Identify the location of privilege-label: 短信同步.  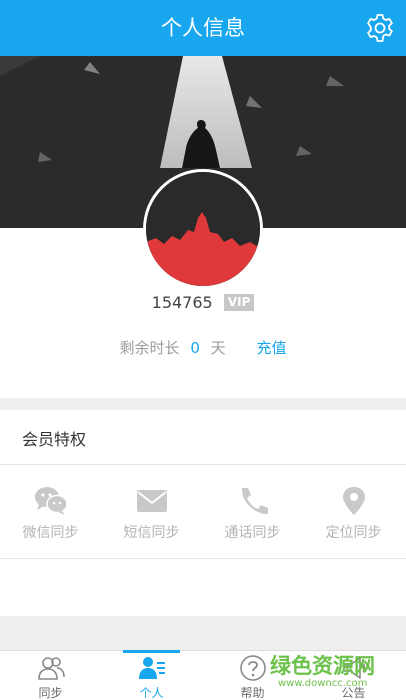
(151, 533).